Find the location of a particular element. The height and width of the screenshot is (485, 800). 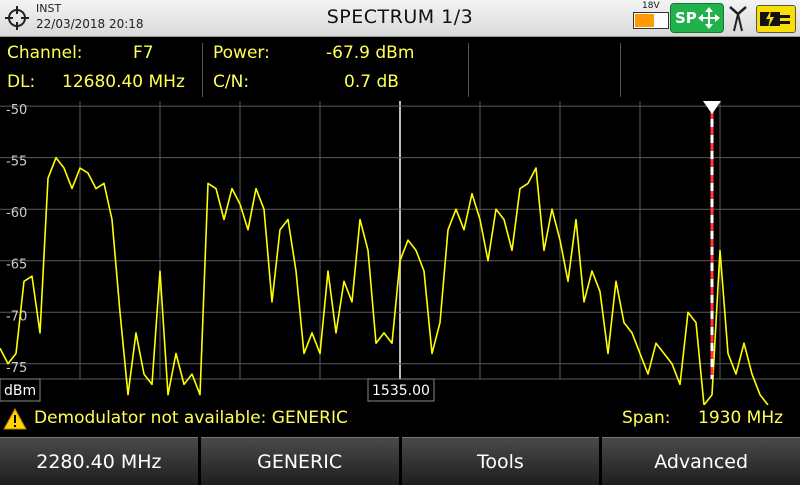

lnb-voltage: 18V is located at coordinates (651, 6).